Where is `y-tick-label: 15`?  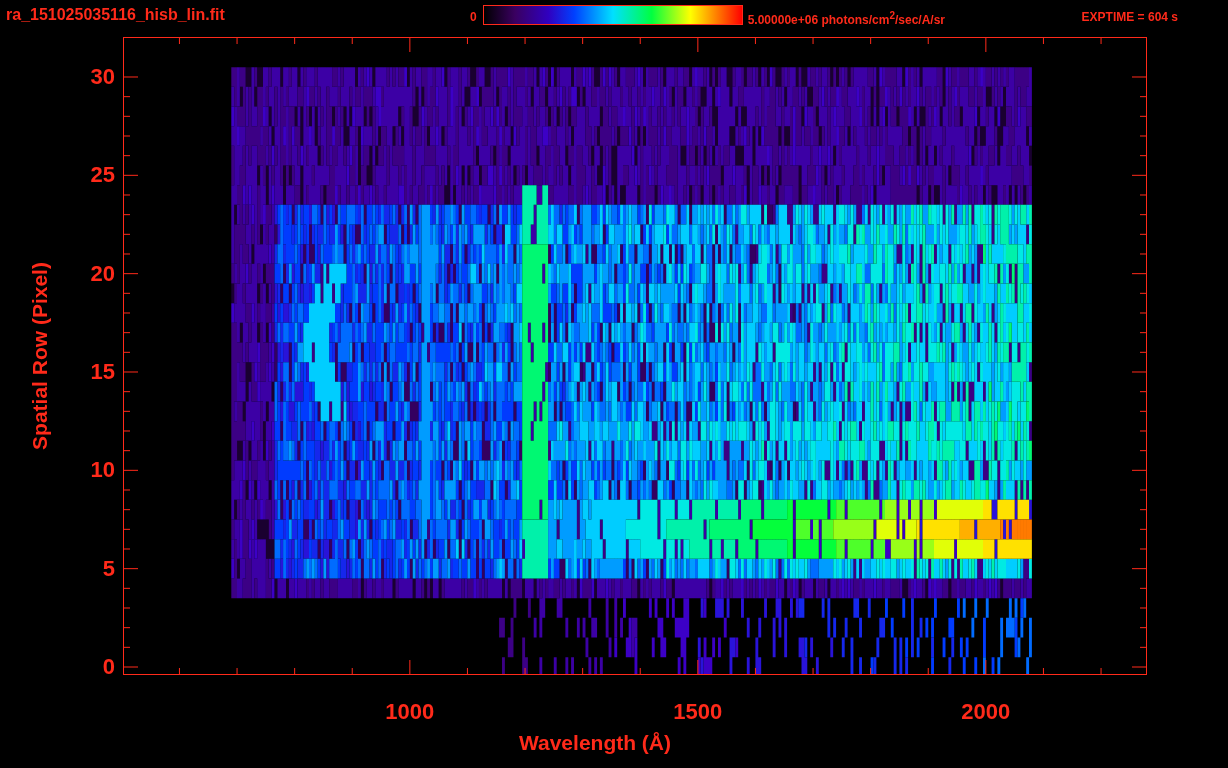
y-tick-label: 15 is located at coordinates (102, 372).